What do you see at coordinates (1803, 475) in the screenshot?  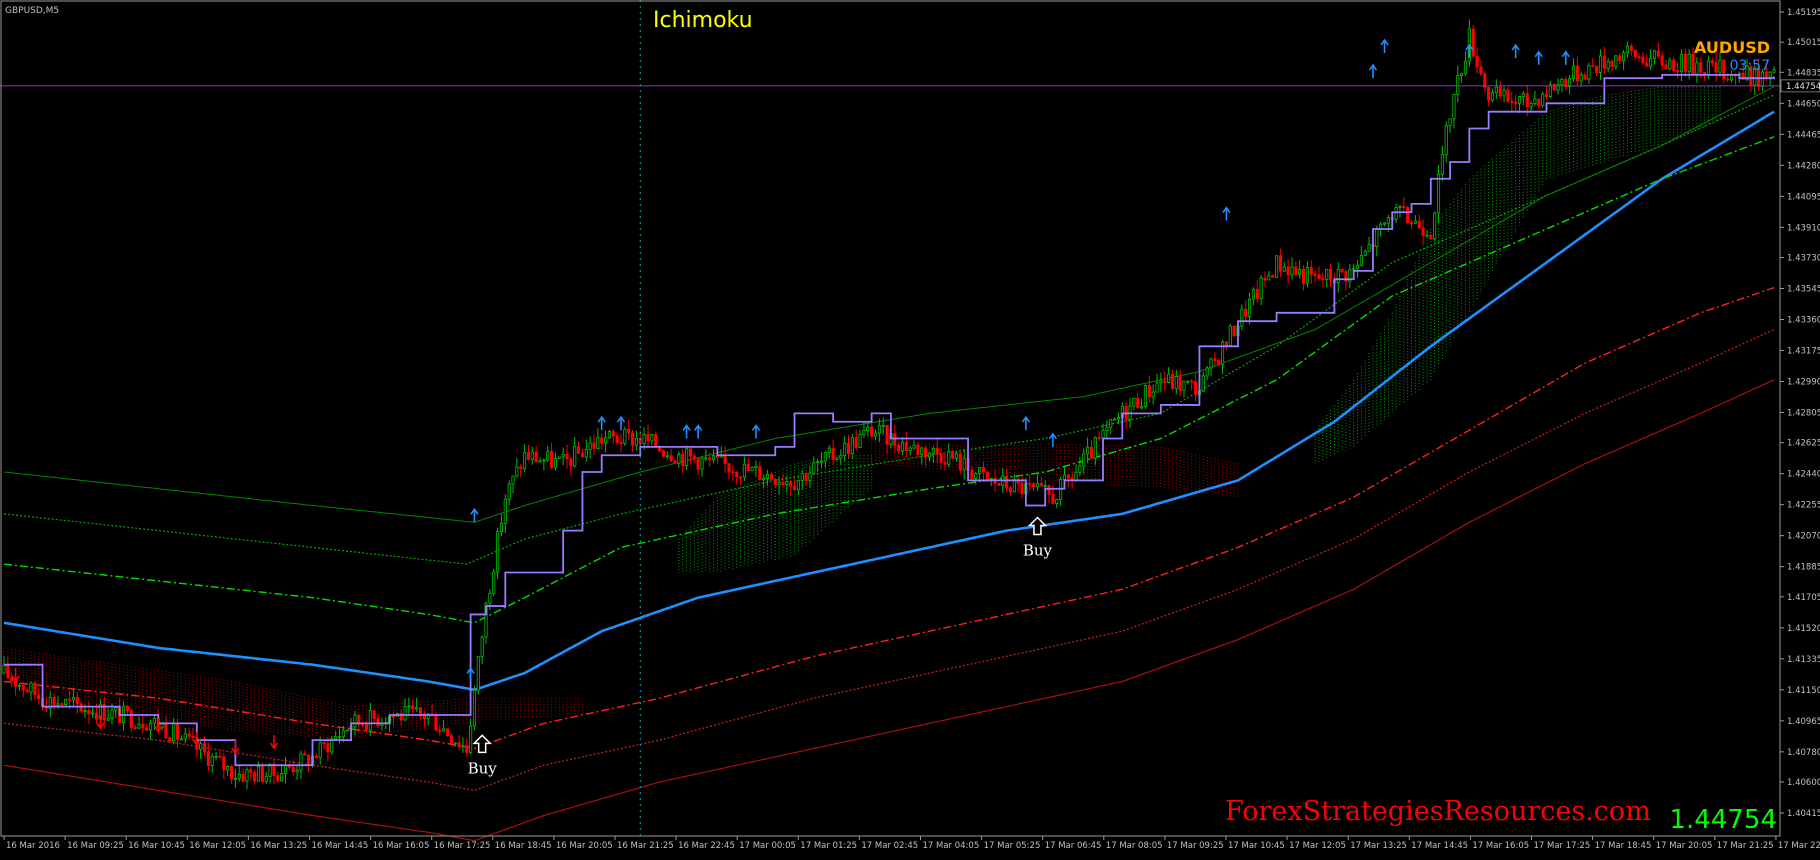 I see `price-tick-label: 1.42440` at bounding box center [1803, 475].